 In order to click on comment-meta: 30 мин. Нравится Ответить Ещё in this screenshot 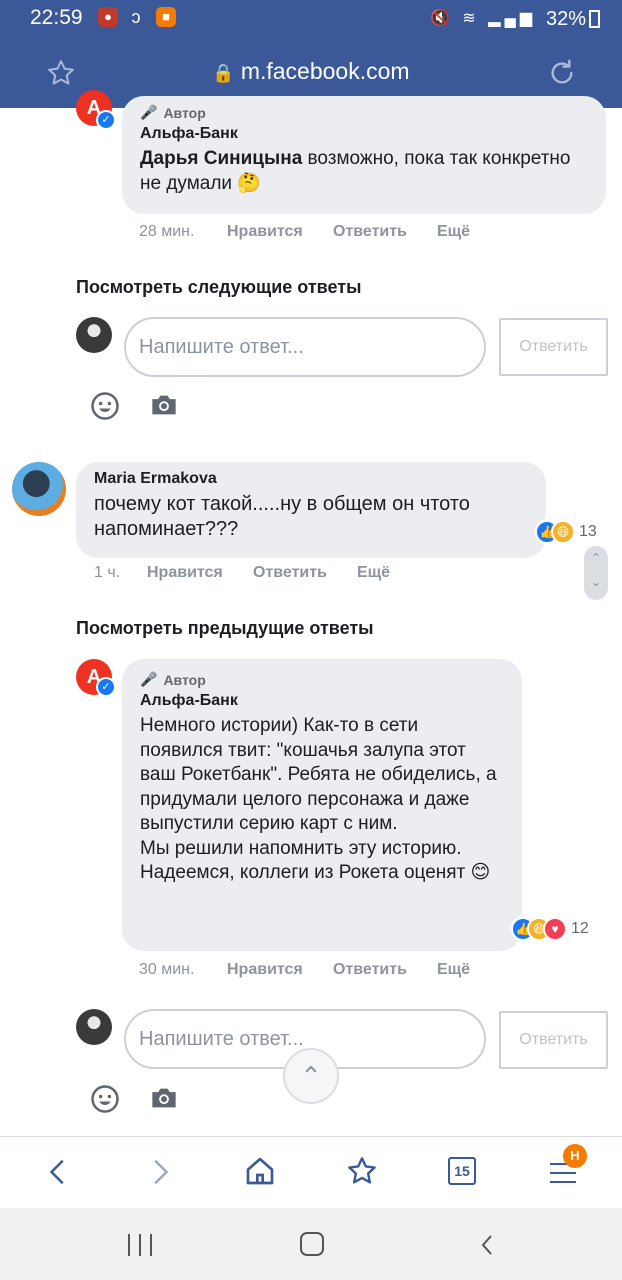, I will do `click(304, 970)`.